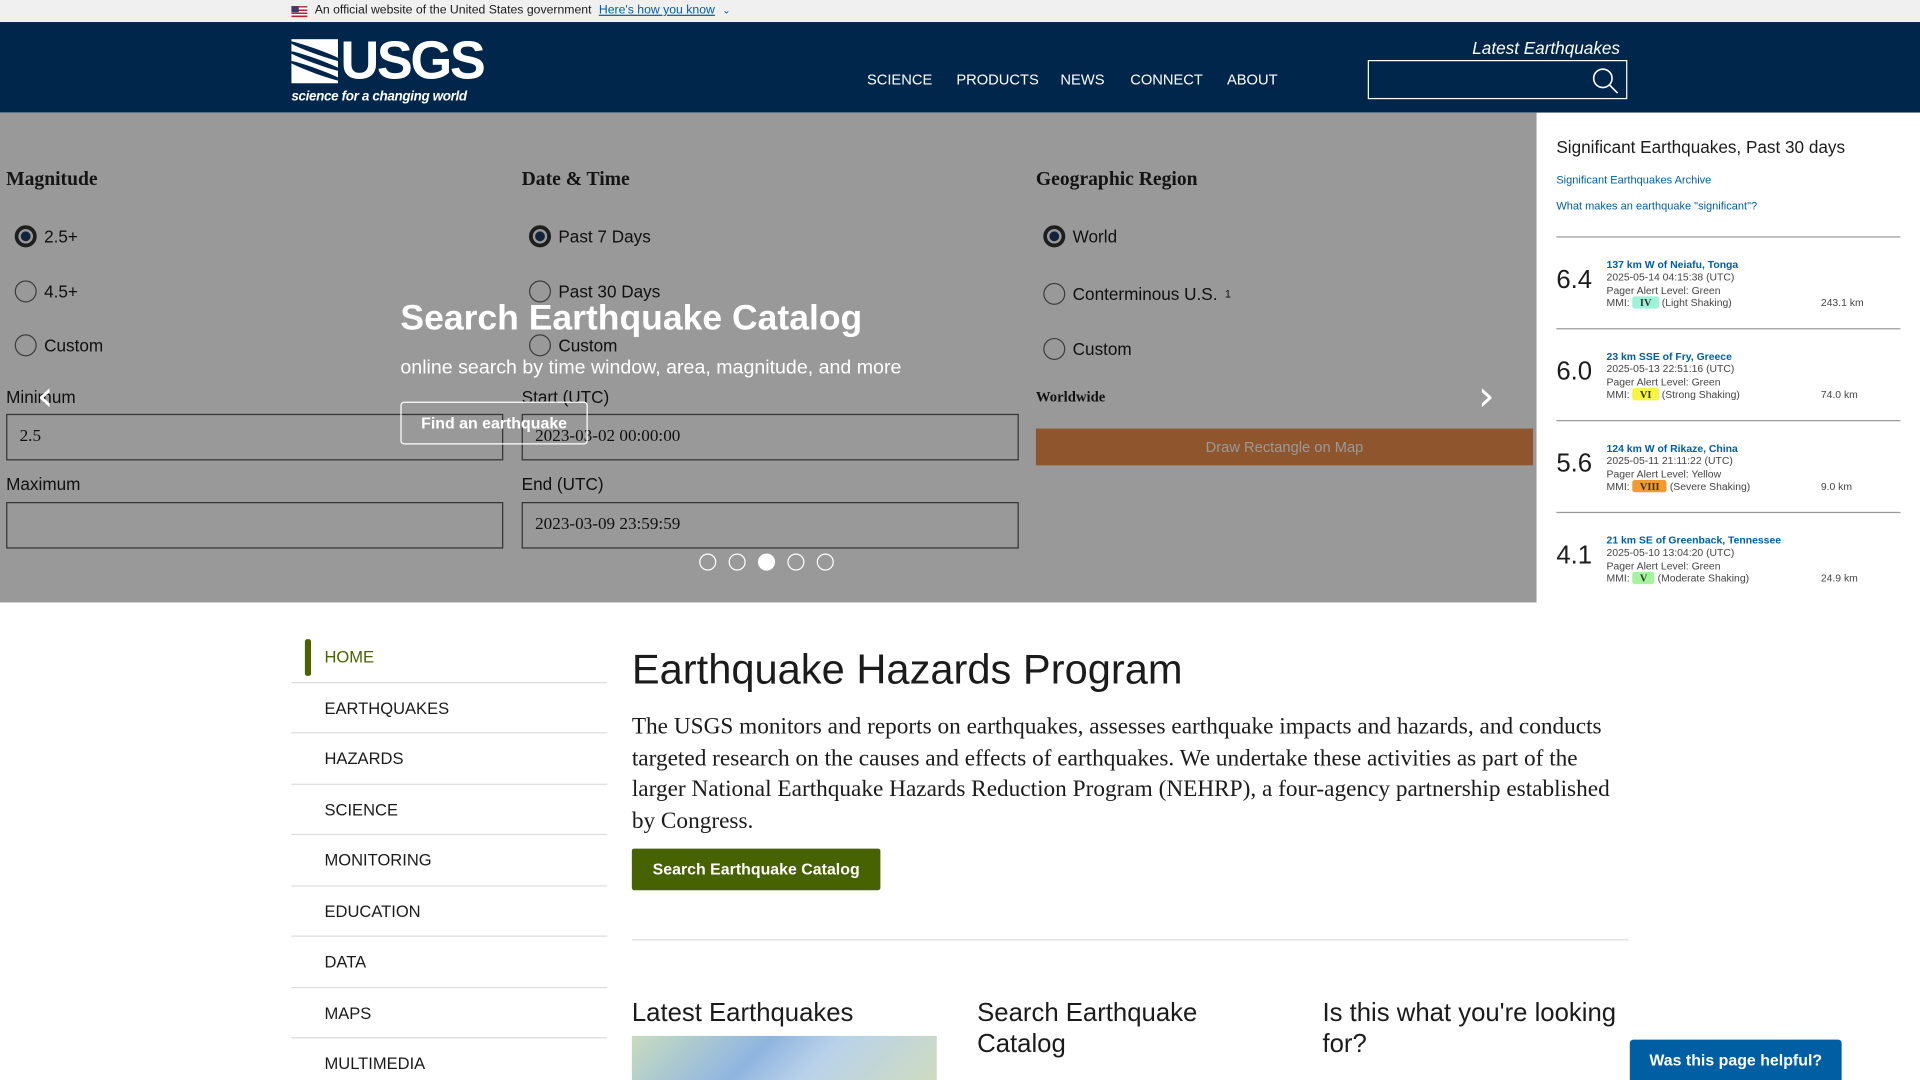 The width and height of the screenshot is (1920, 1080). What do you see at coordinates (1574, 279) in the screenshot?
I see `magnitude: 6.4` at bounding box center [1574, 279].